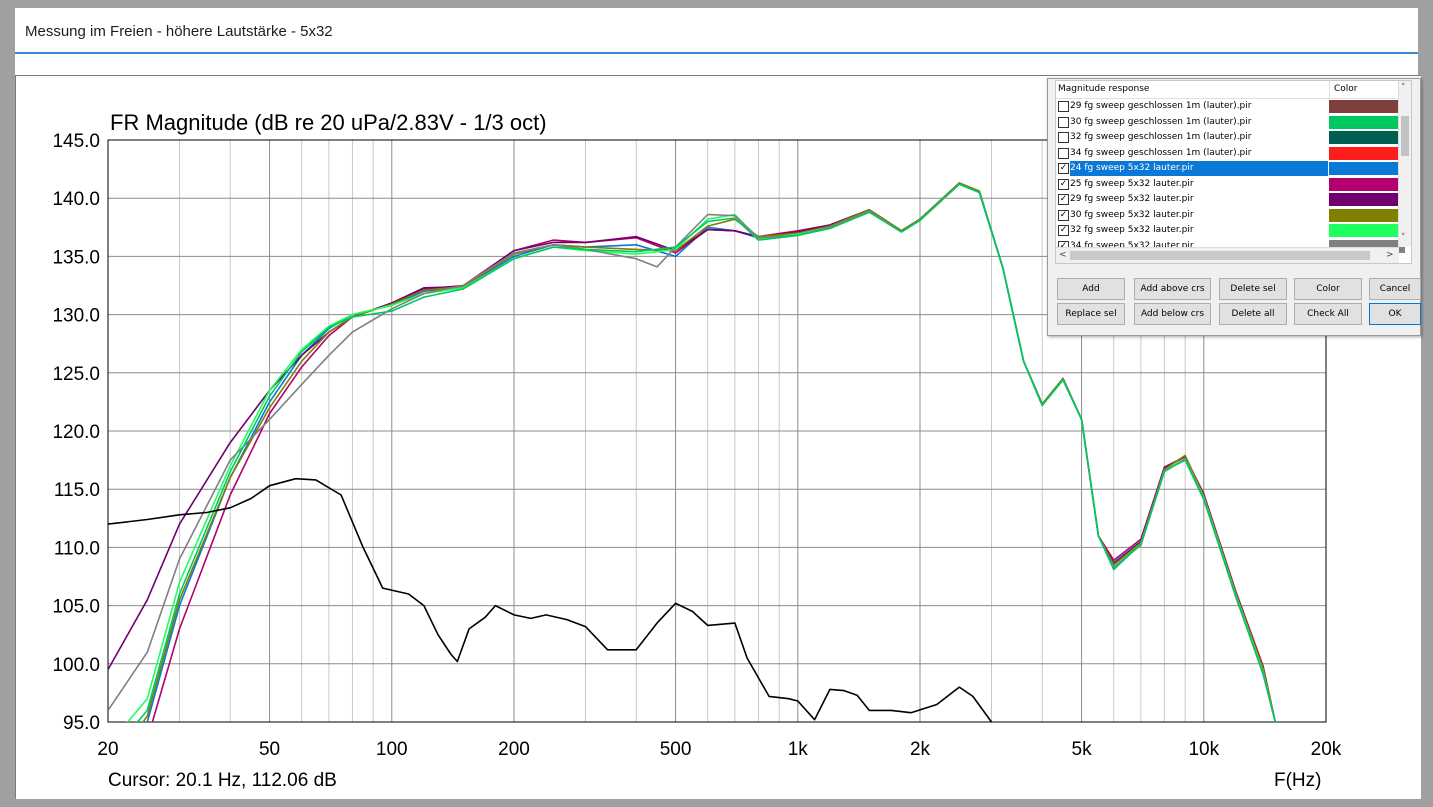  Describe the element at coordinates (1230, 230) in the screenshot. I see `list-item: ✓ 32 fg sweep 5x32 lauter.pir` at that location.